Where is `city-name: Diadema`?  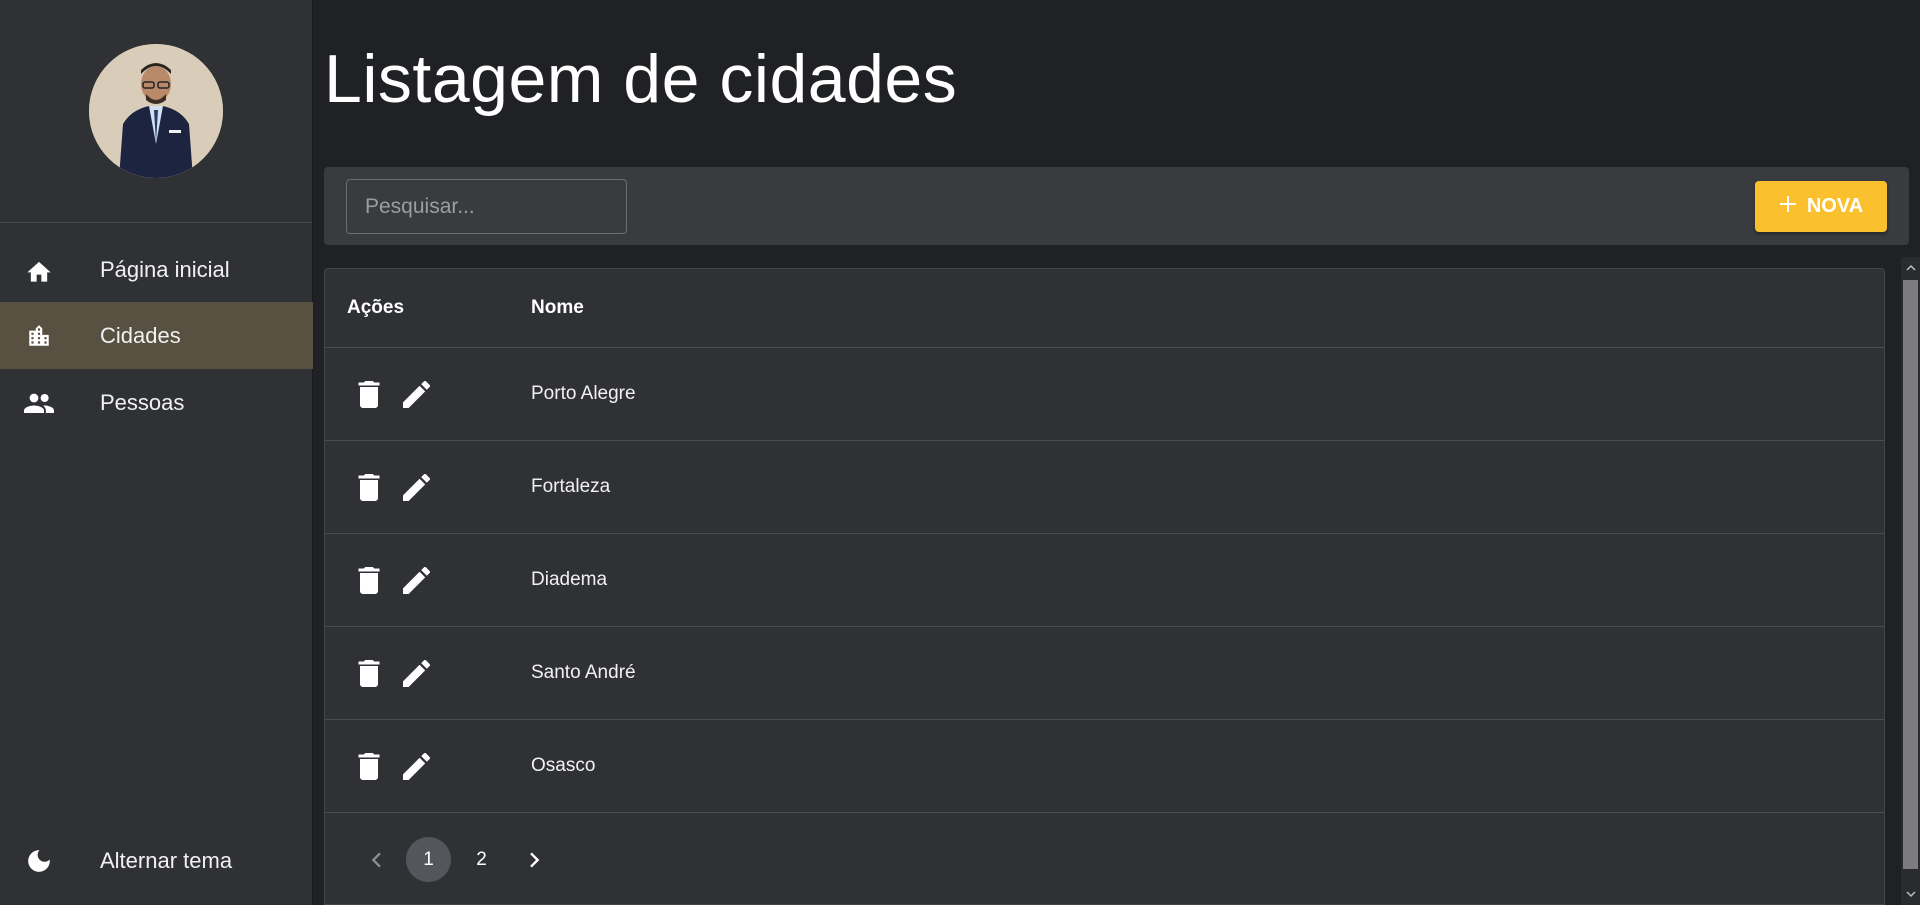 city-name: Diadema is located at coordinates (569, 579).